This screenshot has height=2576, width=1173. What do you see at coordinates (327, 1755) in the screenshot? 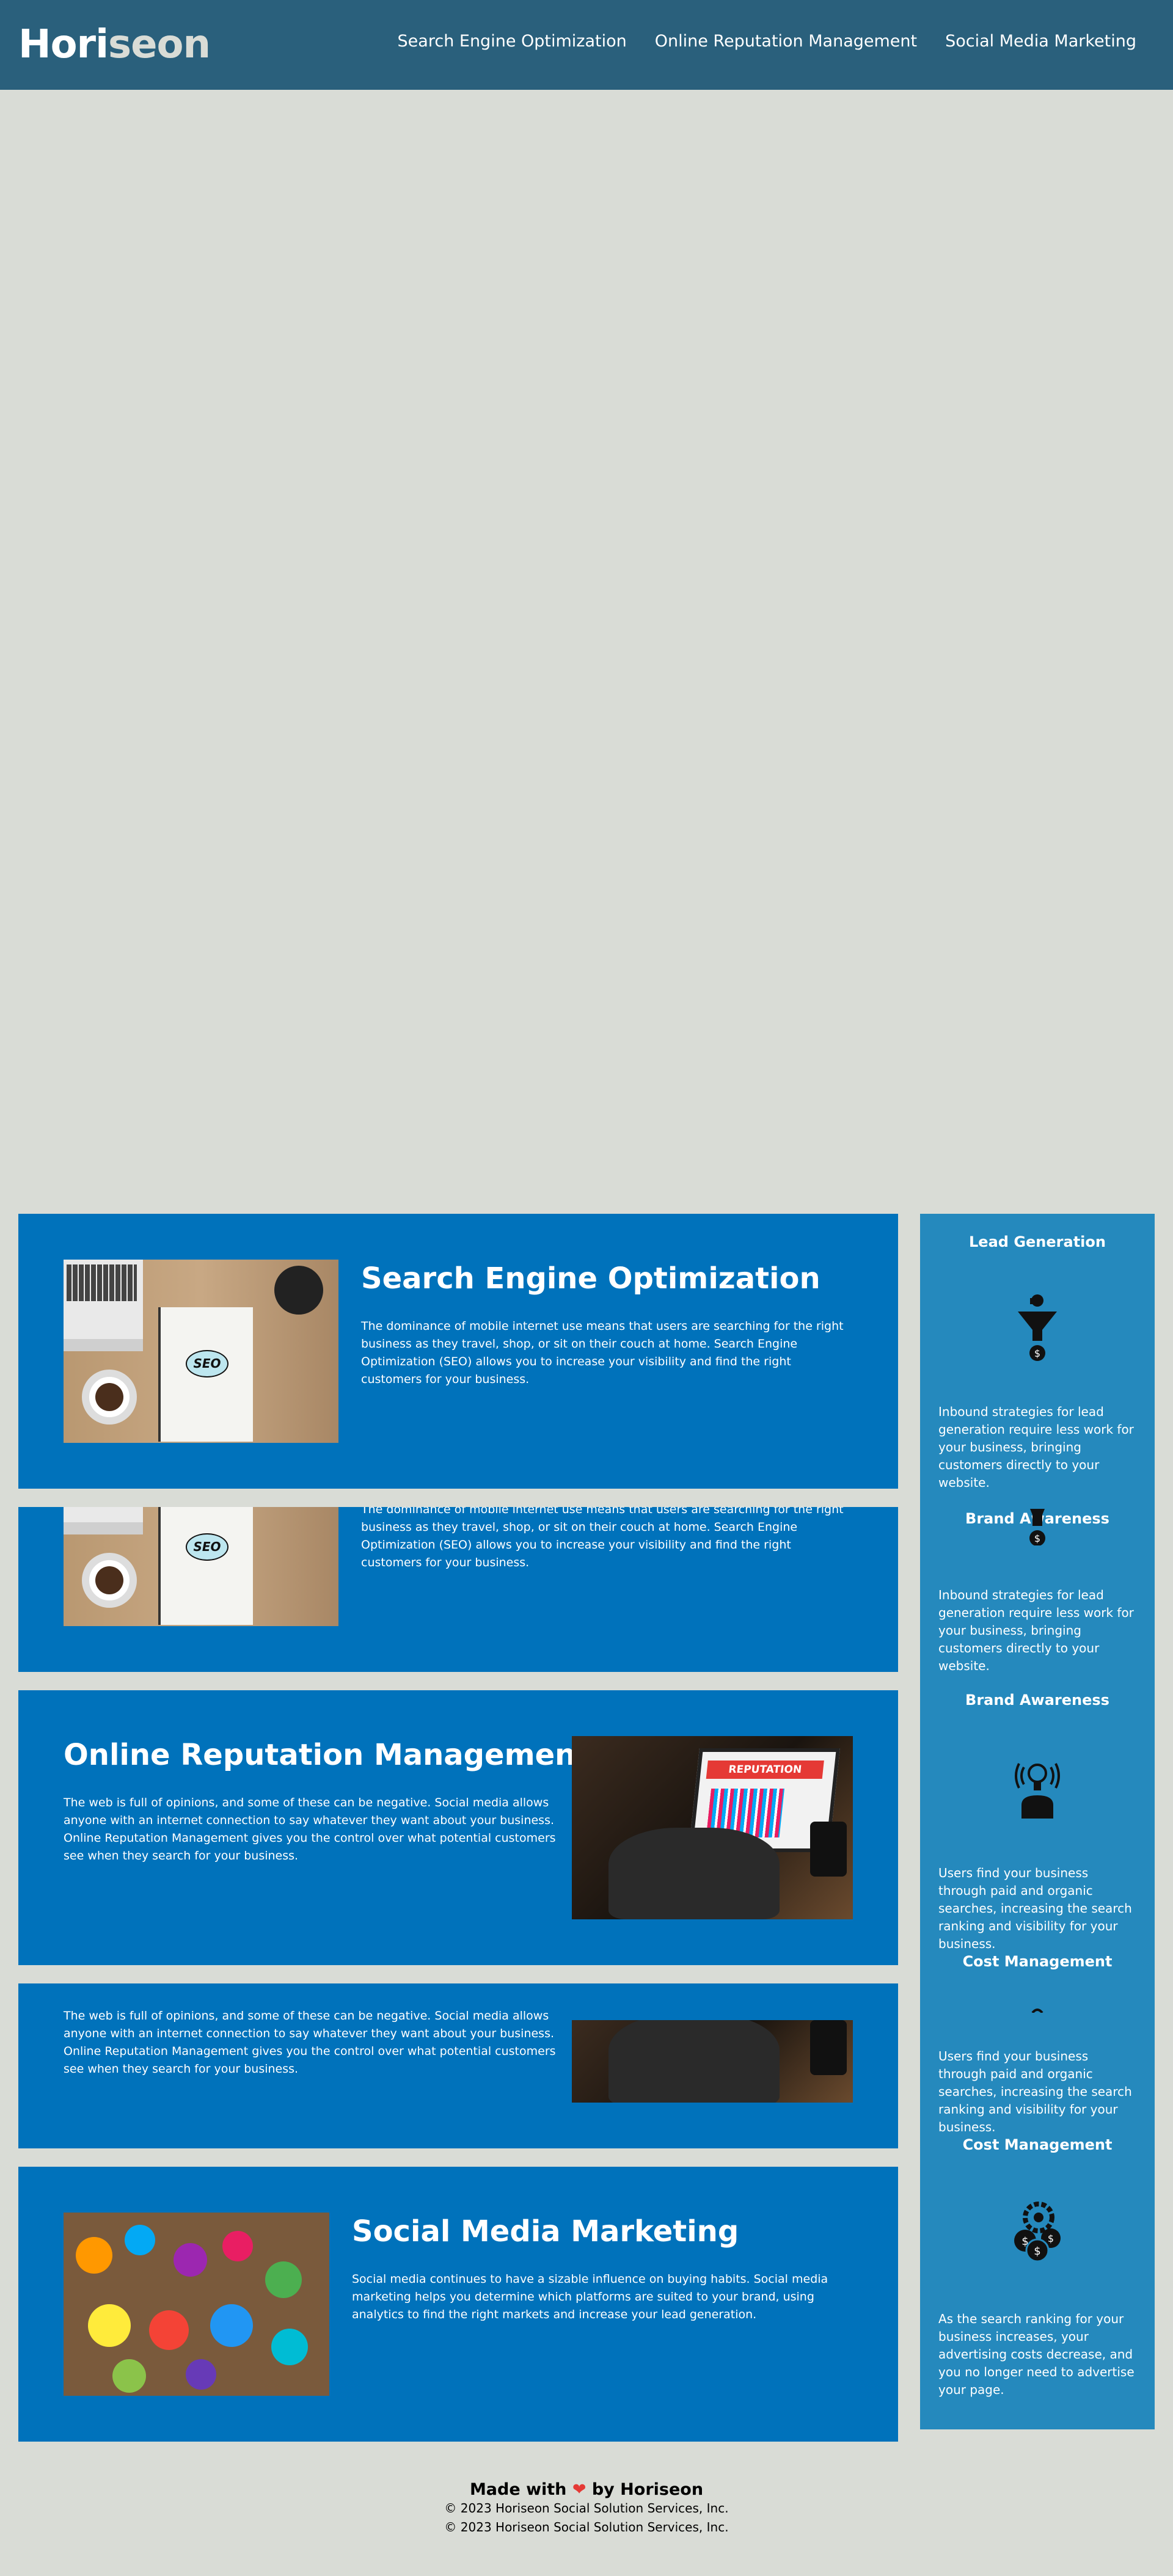
I see `reputation-title: Online Reputation Management` at bounding box center [327, 1755].